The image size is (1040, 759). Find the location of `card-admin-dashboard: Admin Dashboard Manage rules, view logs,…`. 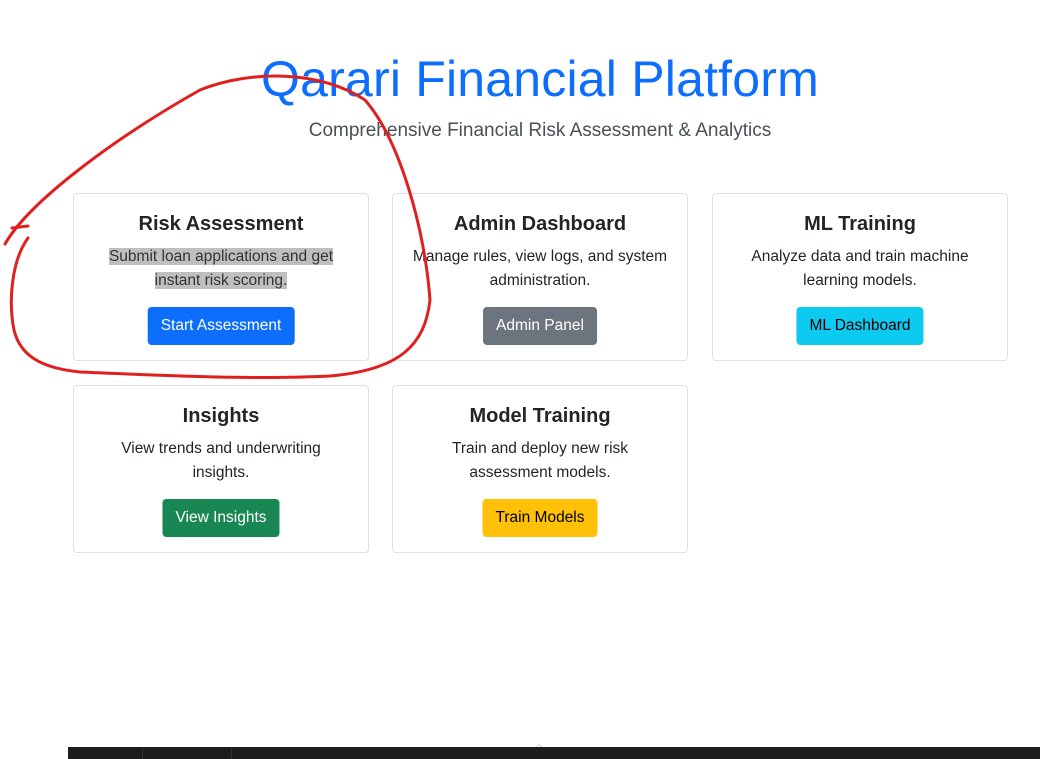

card-admin-dashboard: Admin Dashboard Manage rules, view logs,… is located at coordinates (540, 277).